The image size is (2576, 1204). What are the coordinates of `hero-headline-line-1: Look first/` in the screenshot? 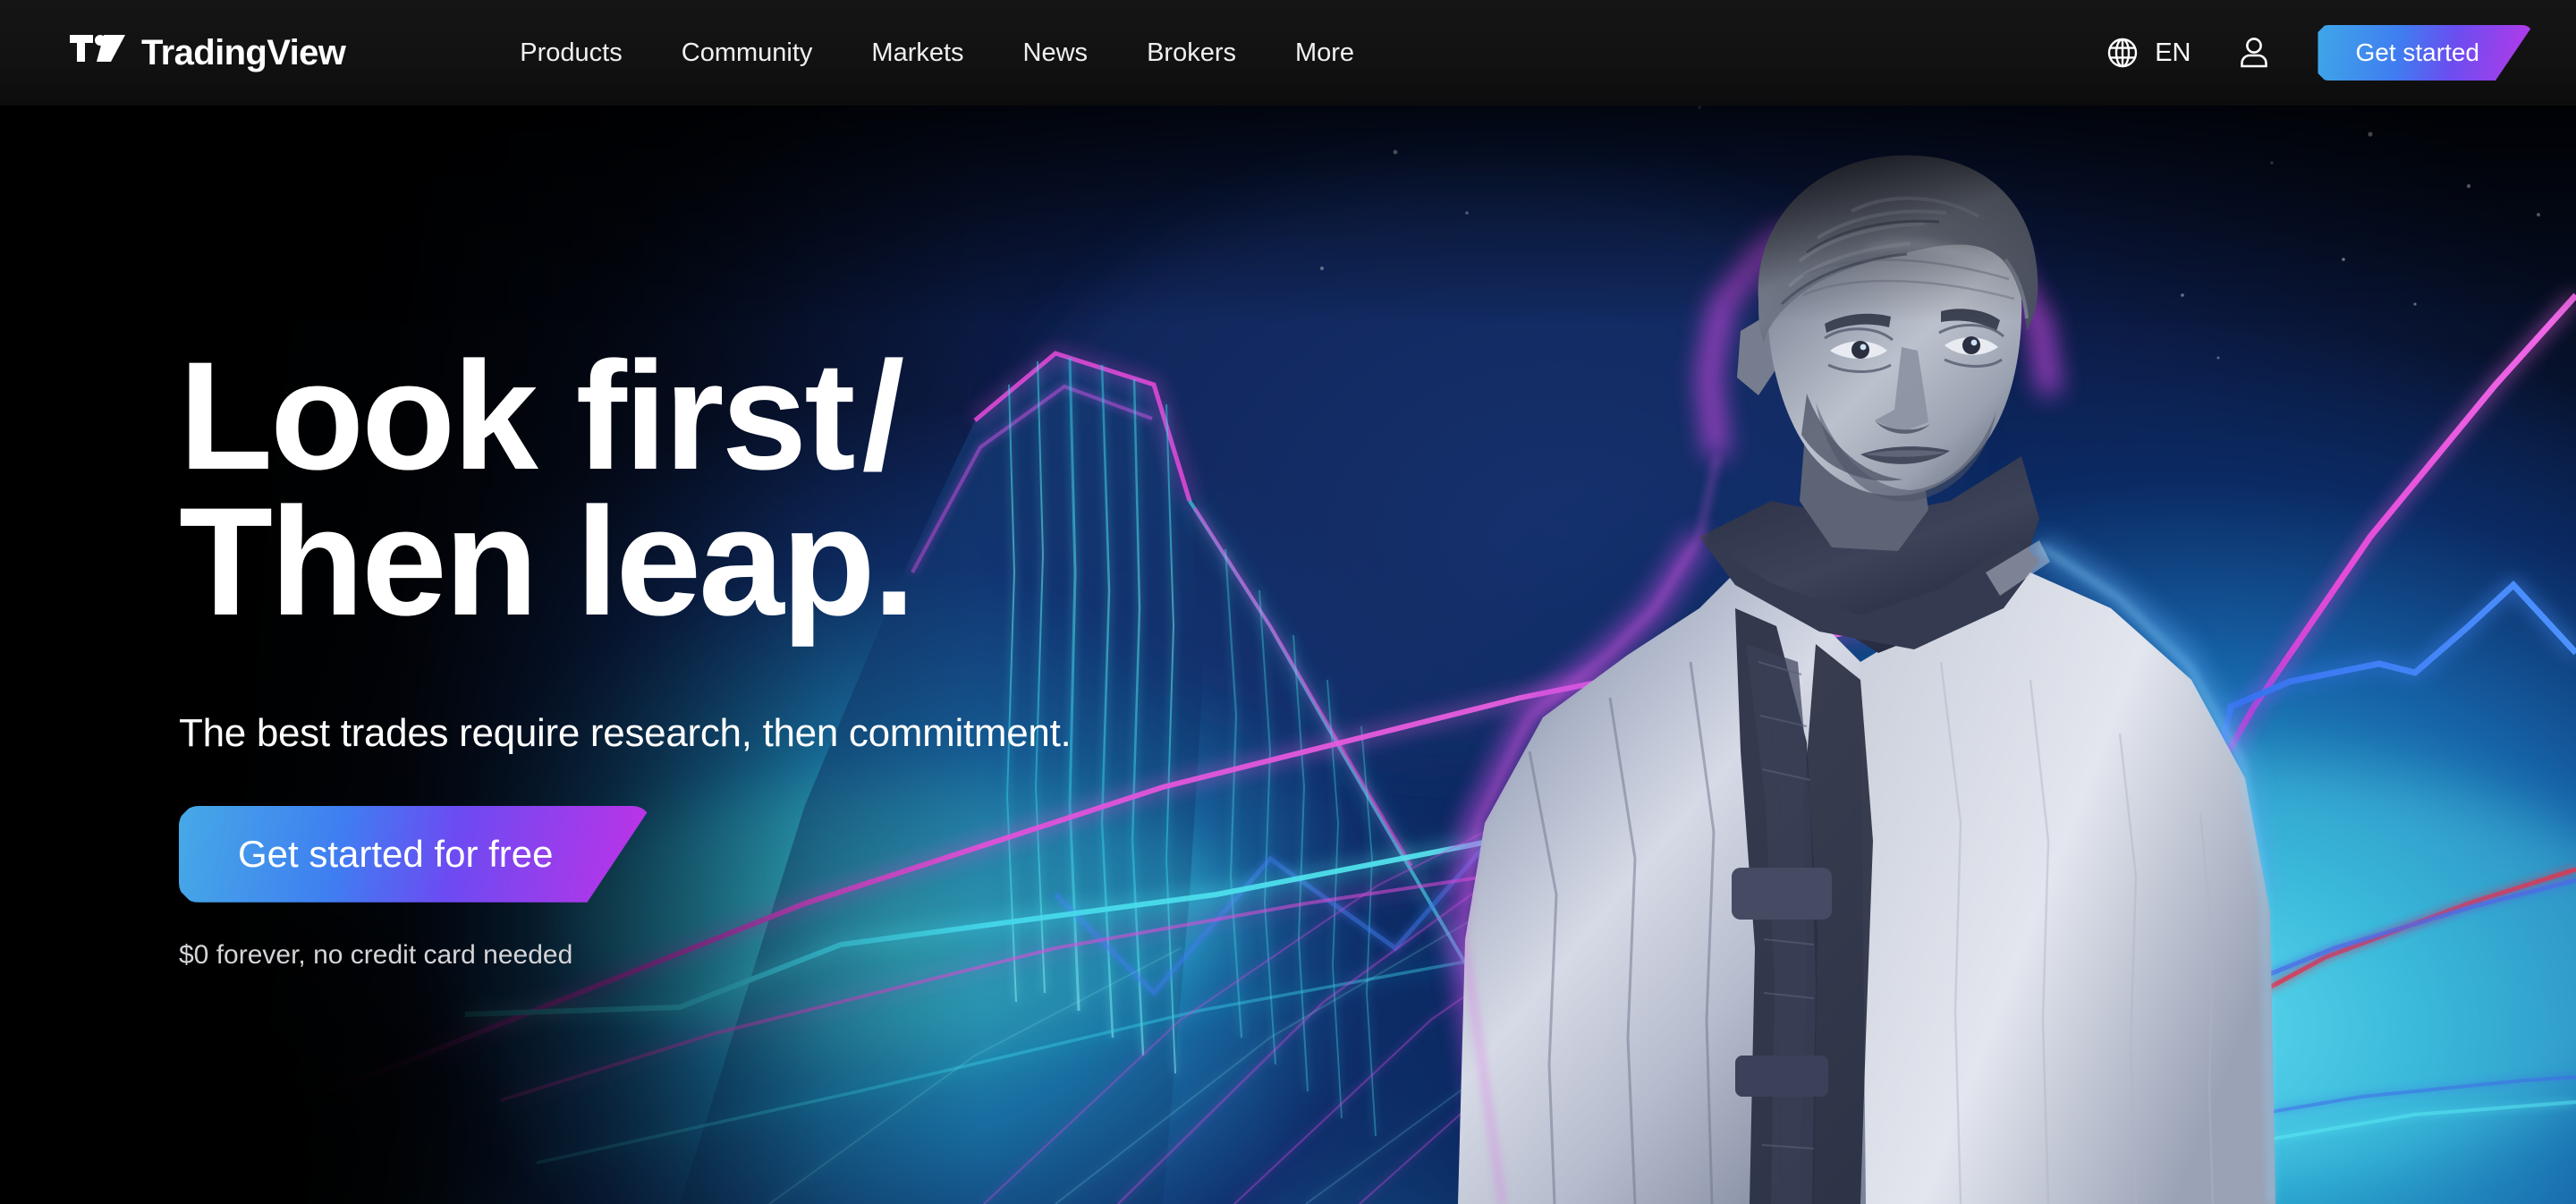 It's located at (625, 416).